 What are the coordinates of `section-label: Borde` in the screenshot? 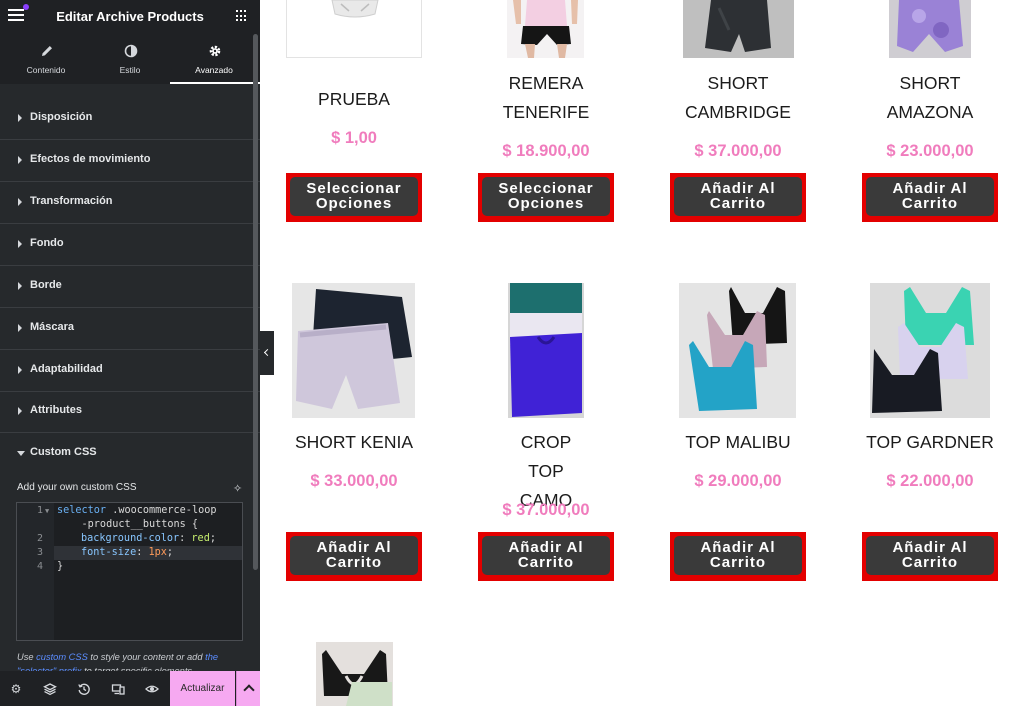 It's located at (46, 285).